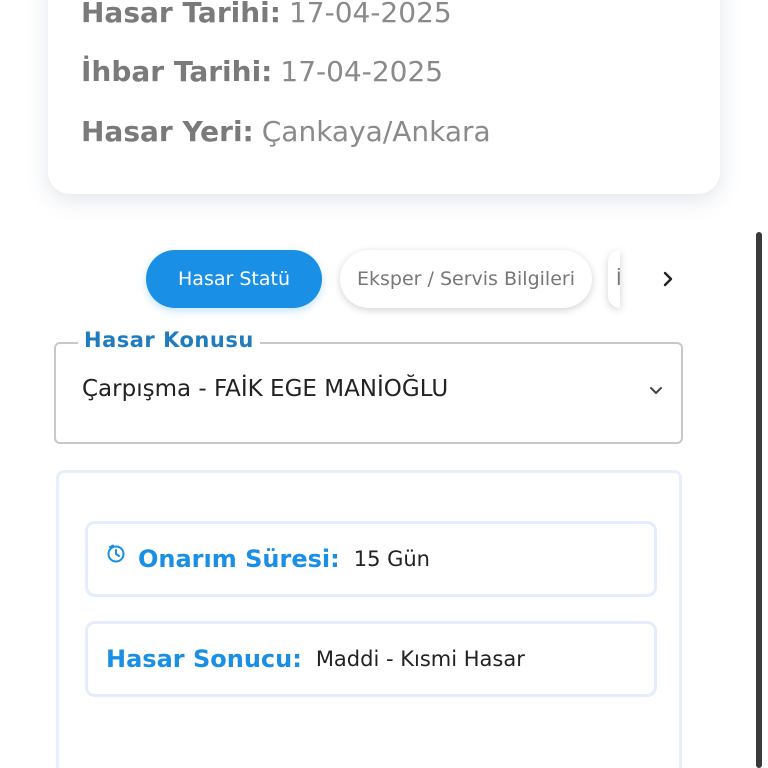 The height and width of the screenshot is (768, 768). What do you see at coordinates (181, 14) in the screenshot?
I see `damage-date-label: Hasar Tarihi:` at bounding box center [181, 14].